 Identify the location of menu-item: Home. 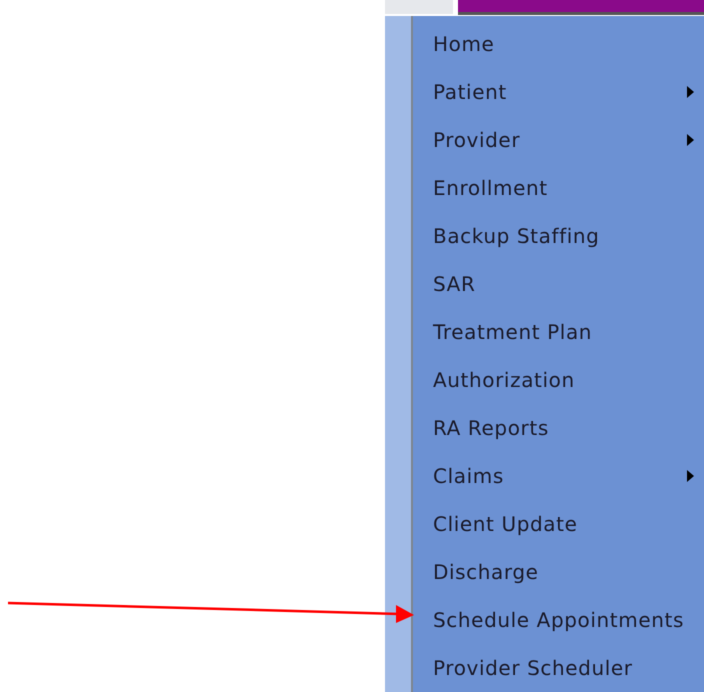
(558, 44).